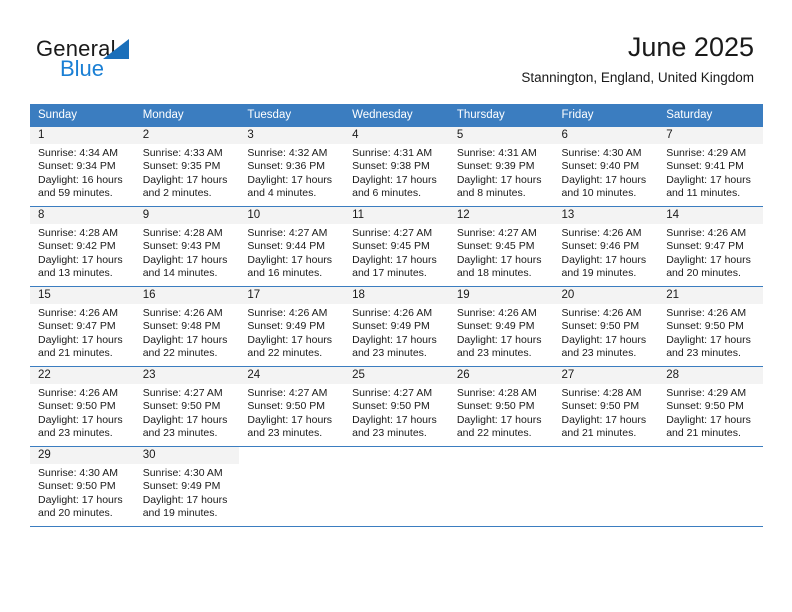 The image size is (792, 612). What do you see at coordinates (82, 375) in the screenshot?
I see `day-number: 22` at bounding box center [82, 375].